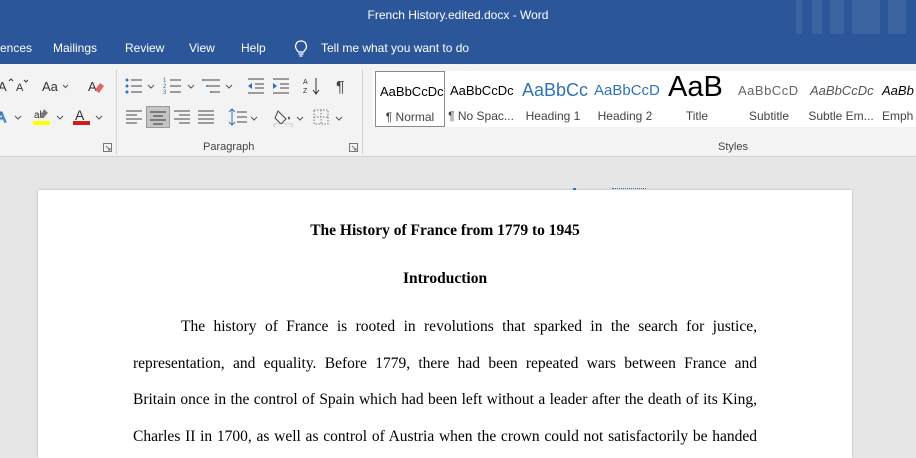 The image size is (916, 458). I want to click on tab-references: ences, so click(16, 48).